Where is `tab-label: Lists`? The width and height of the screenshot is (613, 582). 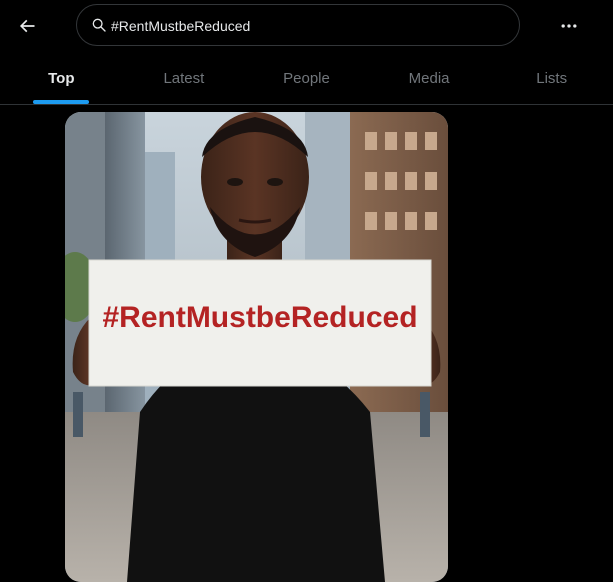 tab-label: Lists is located at coordinates (552, 78).